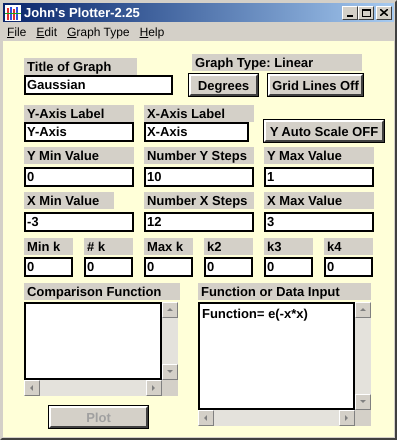 The height and width of the screenshot is (440, 407). Describe the element at coordinates (223, 85) in the screenshot. I see `push-button: Degrees` at that location.